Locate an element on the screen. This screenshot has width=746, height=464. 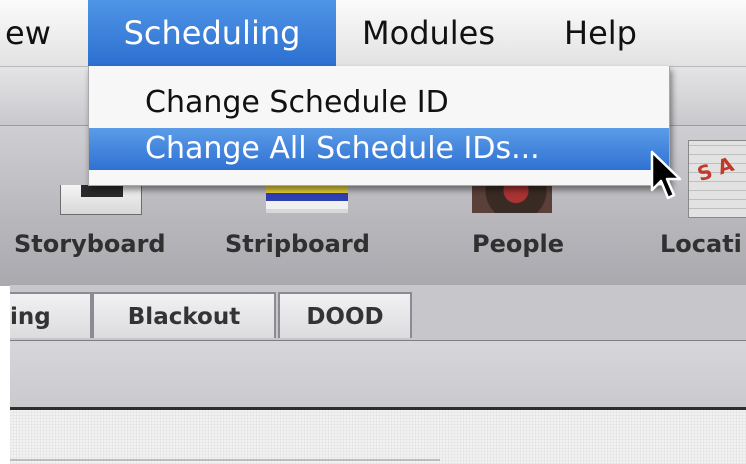
mouse-pointer-icon is located at coordinates (666, 175).